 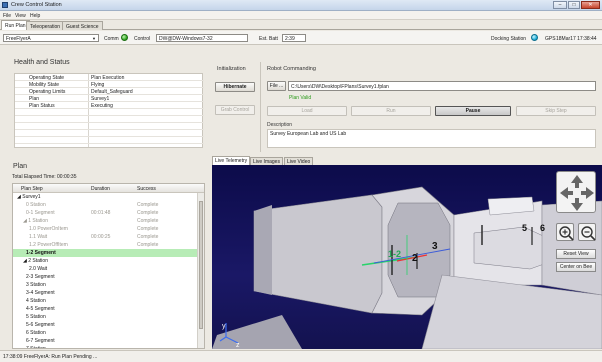 I want to click on plan-row: 3 Station, so click(x=106, y=285).